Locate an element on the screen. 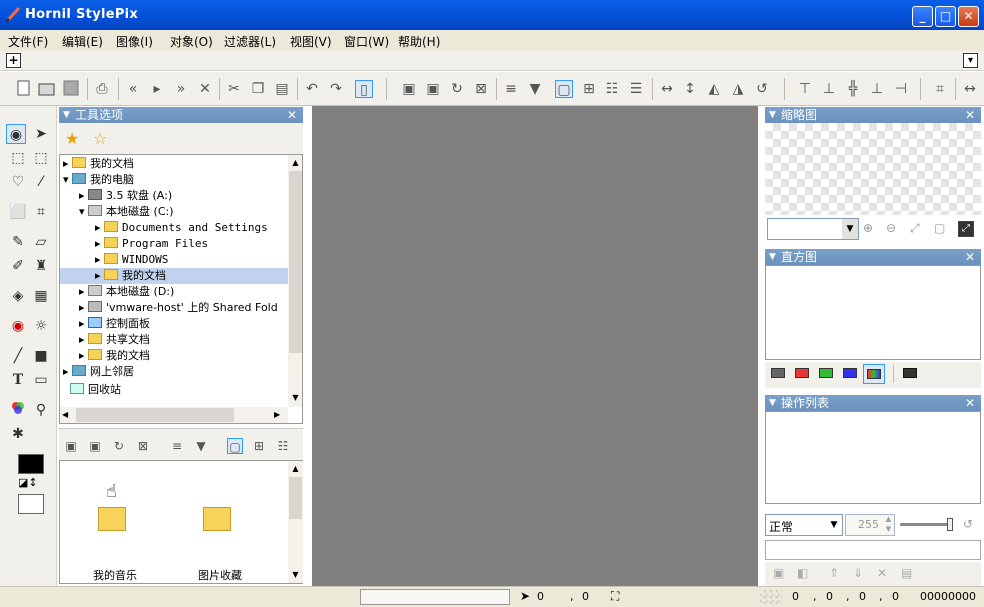  list-view-thumbnails-icon: ▢ is located at coordinates (235, 446).